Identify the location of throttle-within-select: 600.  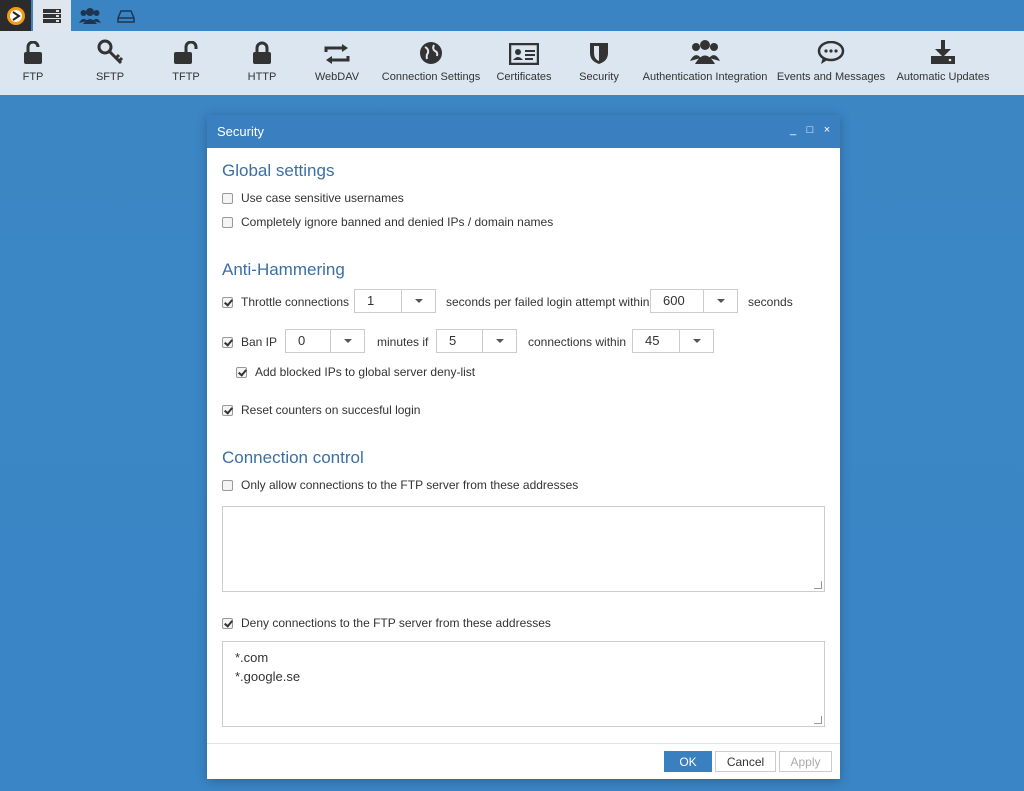
(694, 301).